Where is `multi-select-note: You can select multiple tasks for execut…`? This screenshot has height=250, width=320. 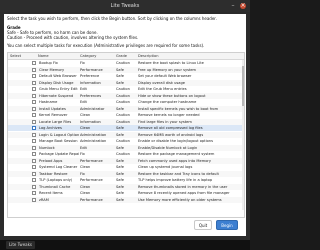
multi-select-note: You can select multiple tasks for execut… is located at coordinates (106, 45).